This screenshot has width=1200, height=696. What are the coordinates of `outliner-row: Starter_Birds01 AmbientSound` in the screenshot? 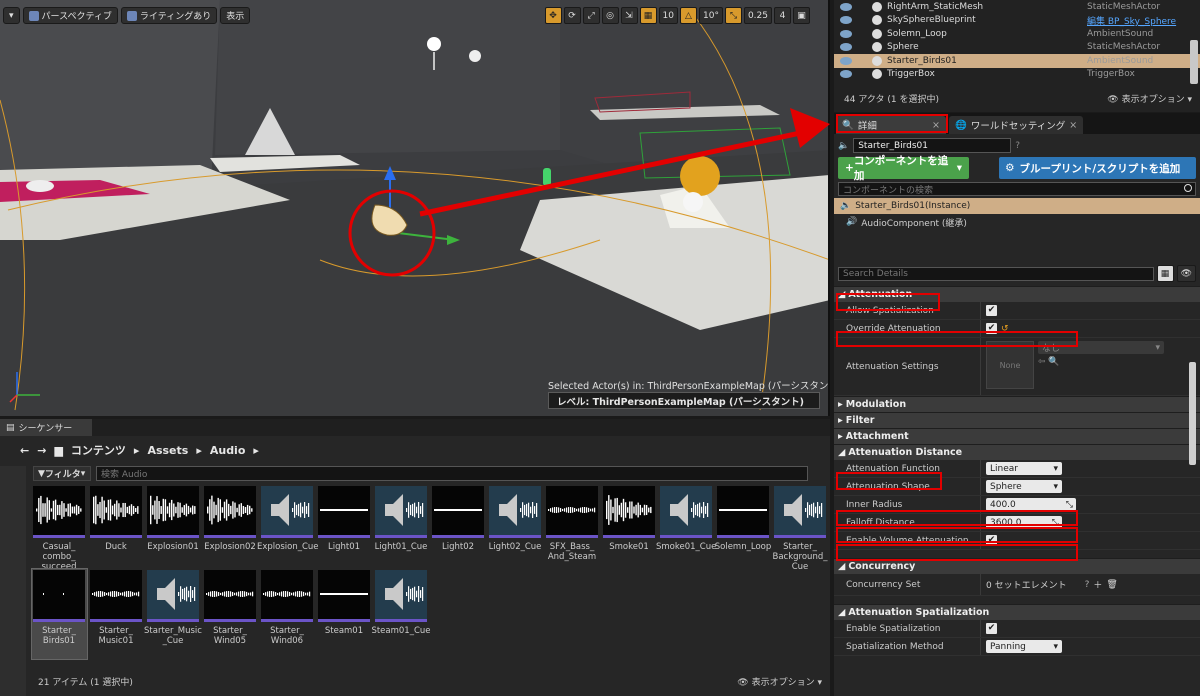 It's located at (1017, 61).